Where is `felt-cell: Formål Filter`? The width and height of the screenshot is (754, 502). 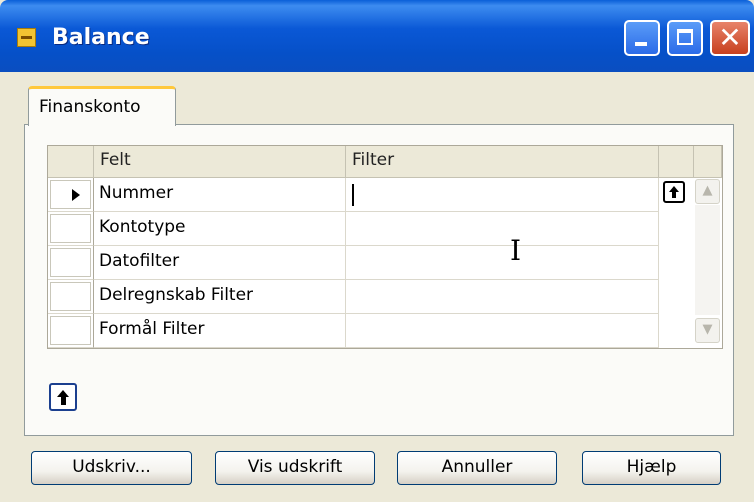
felt-cell: Formål Filter is located at coordinates (220, 331).